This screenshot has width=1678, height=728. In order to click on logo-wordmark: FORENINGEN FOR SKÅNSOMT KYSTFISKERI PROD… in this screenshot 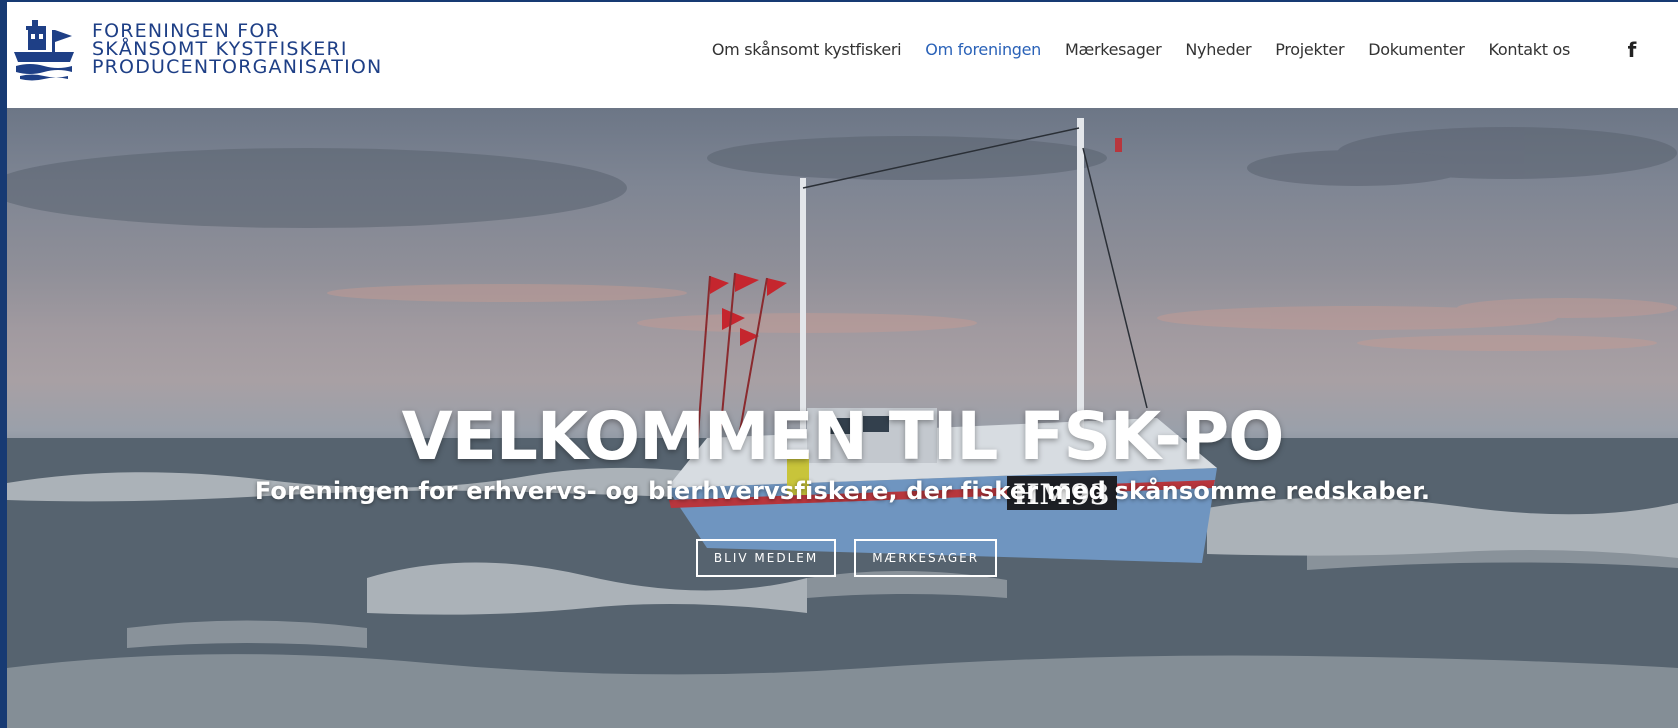, I will do `click(237, 47)`.